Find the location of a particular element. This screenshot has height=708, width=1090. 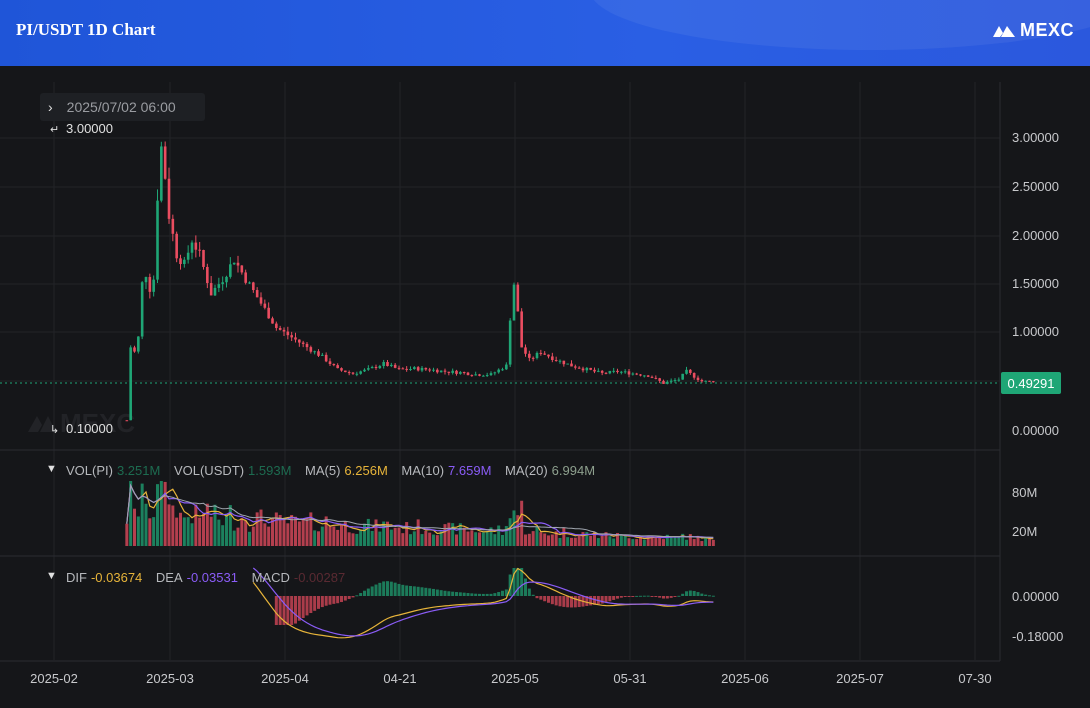

chevron-right-icon: › is located at coordinates (50, 107).